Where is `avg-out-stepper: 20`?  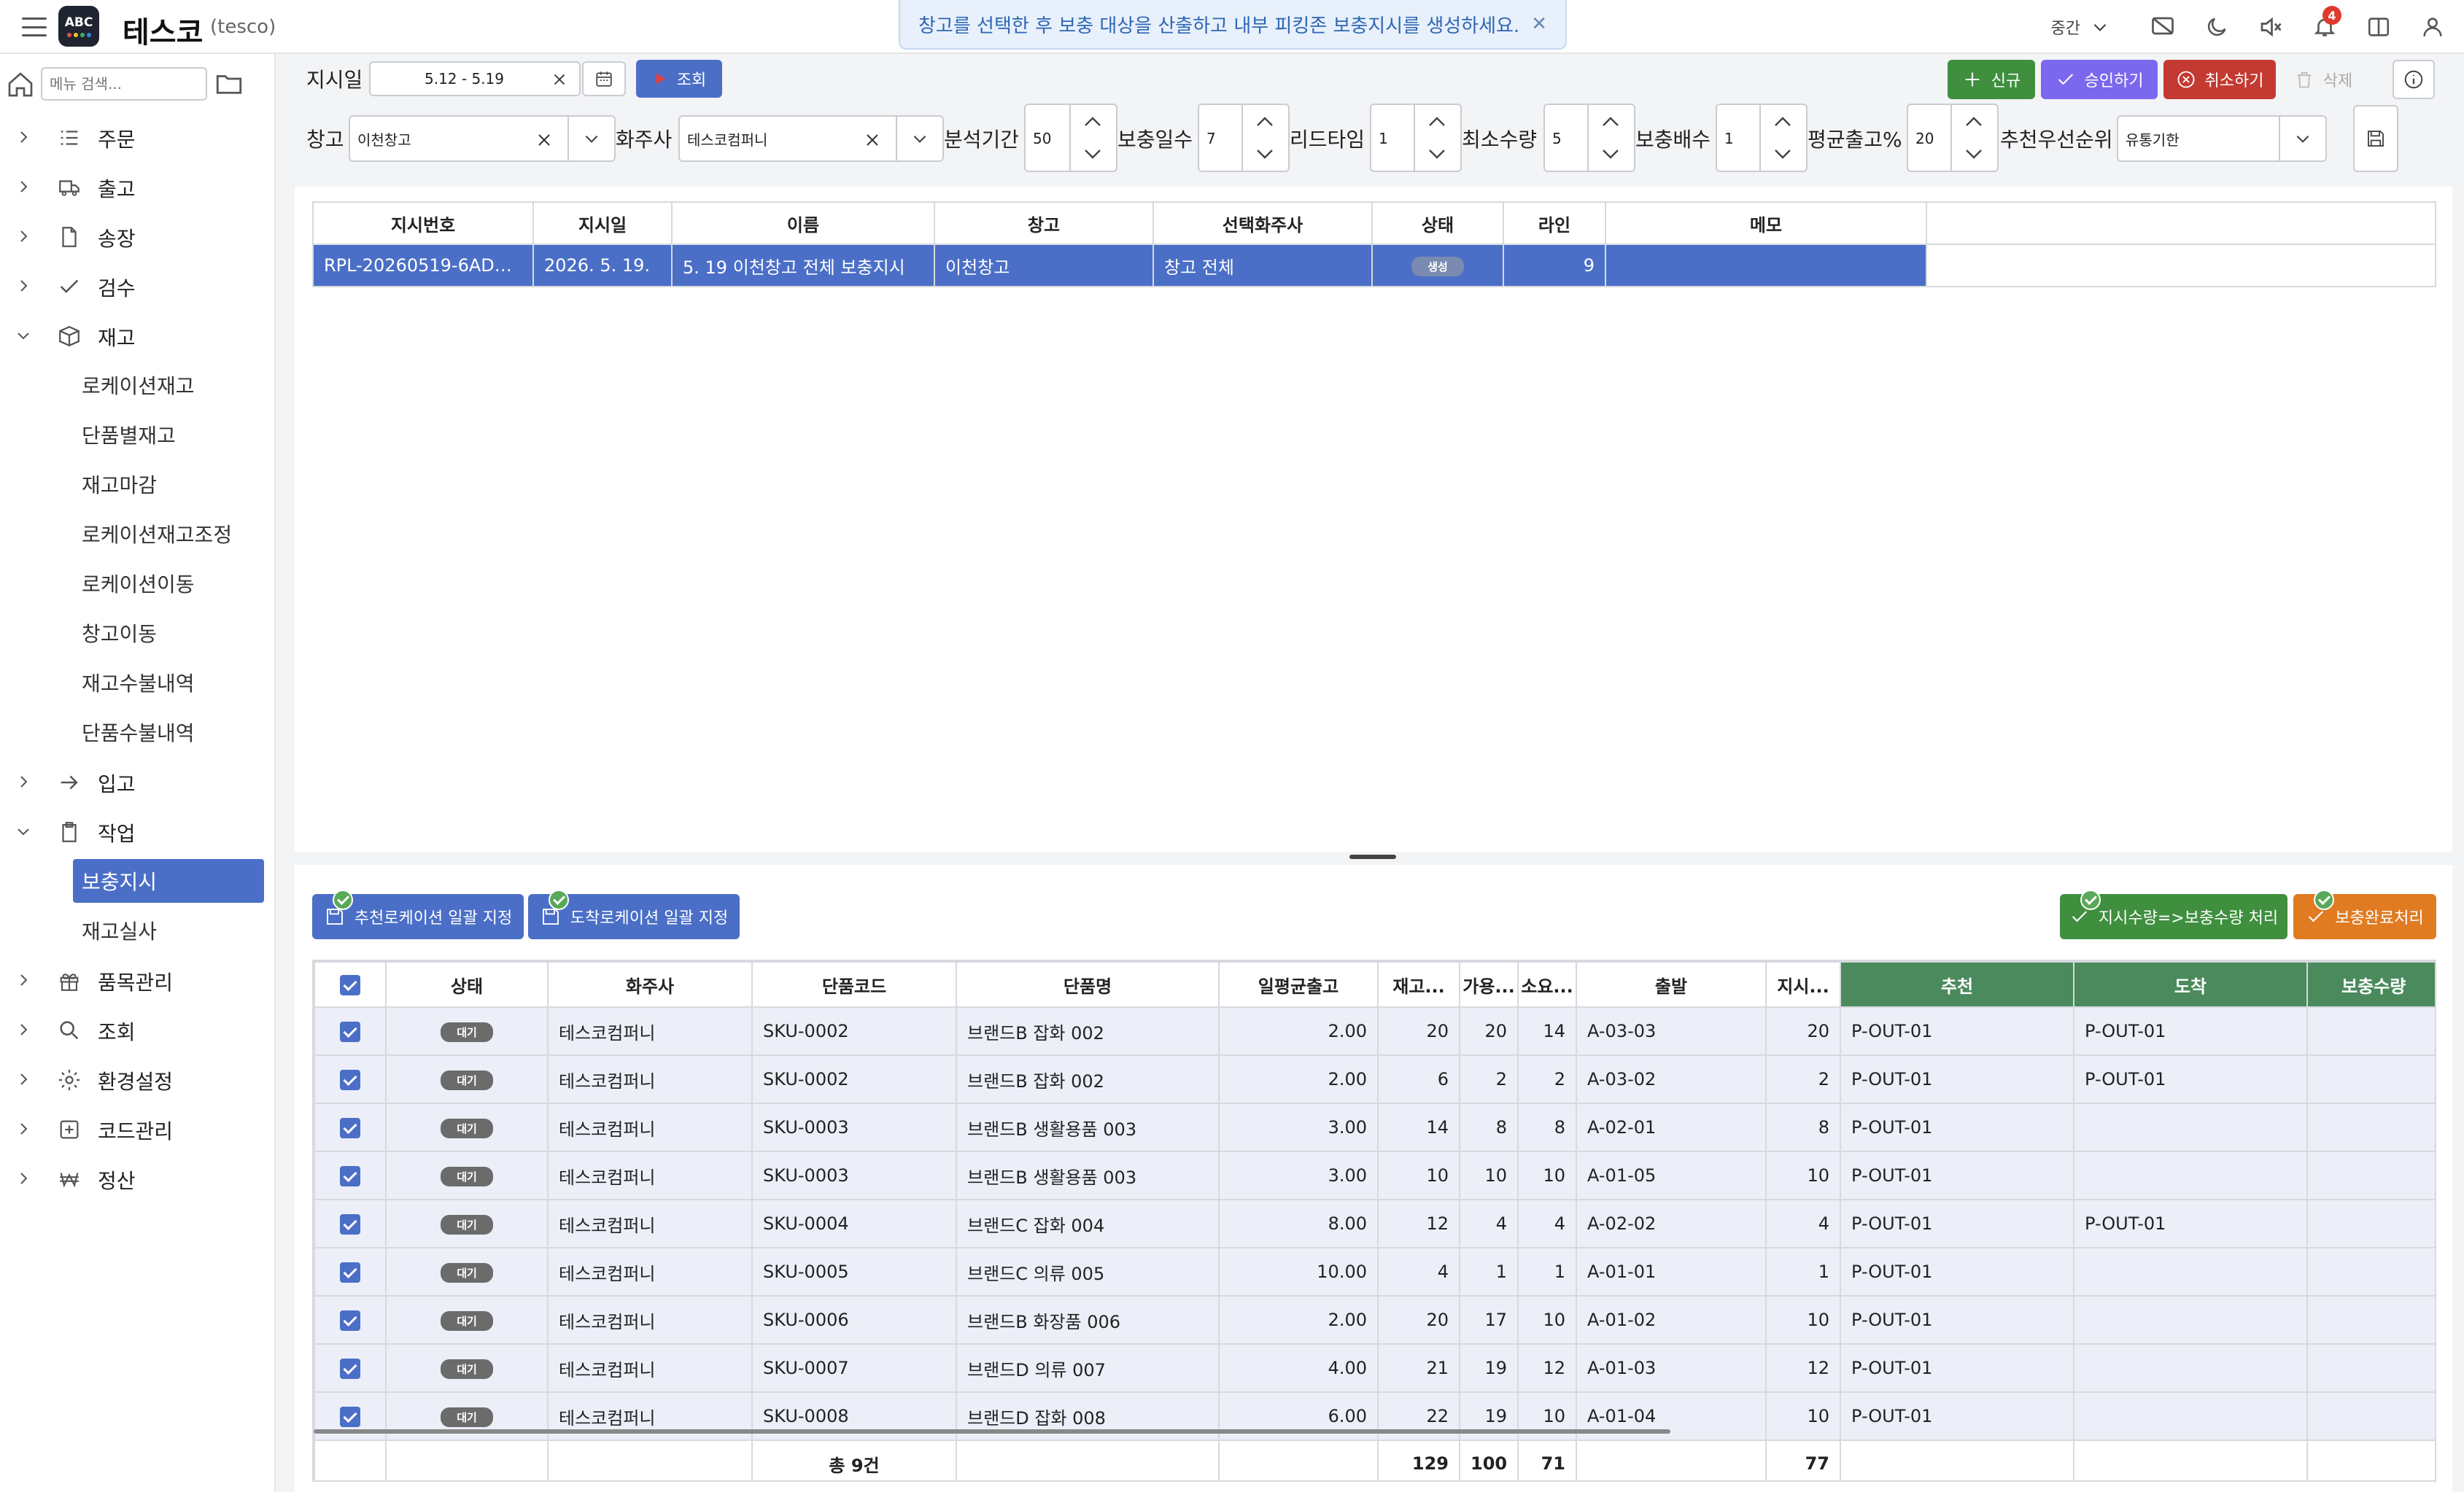 avg-out-stepper: 20 is located at coordinates (1953, 138).